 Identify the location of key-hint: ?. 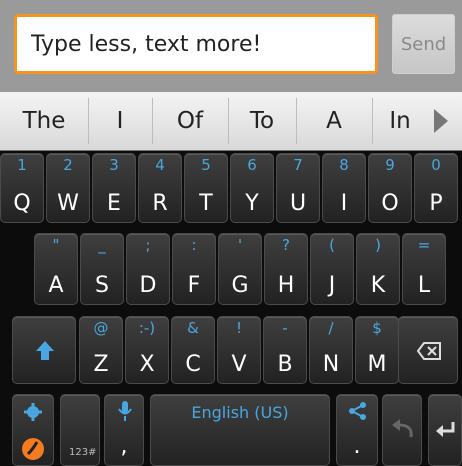
(286, 245).